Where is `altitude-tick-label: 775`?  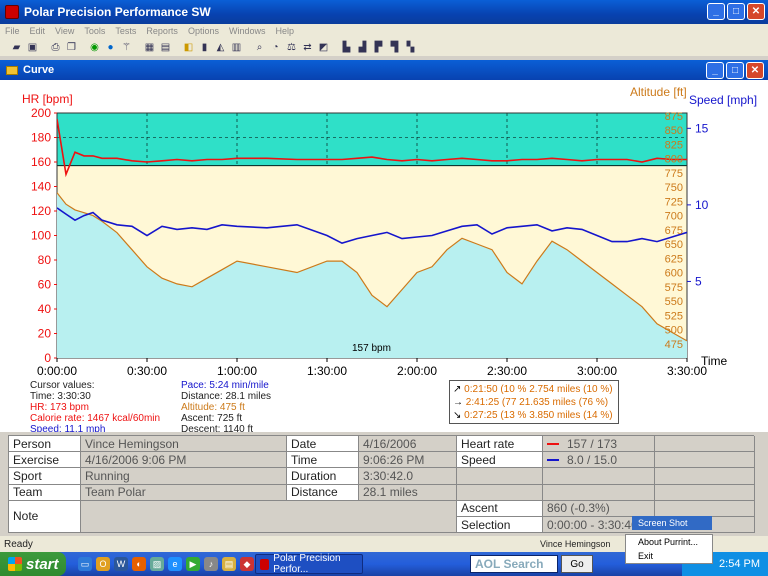
altitude-tick-label: 775 is located at coordinates (674, 174).